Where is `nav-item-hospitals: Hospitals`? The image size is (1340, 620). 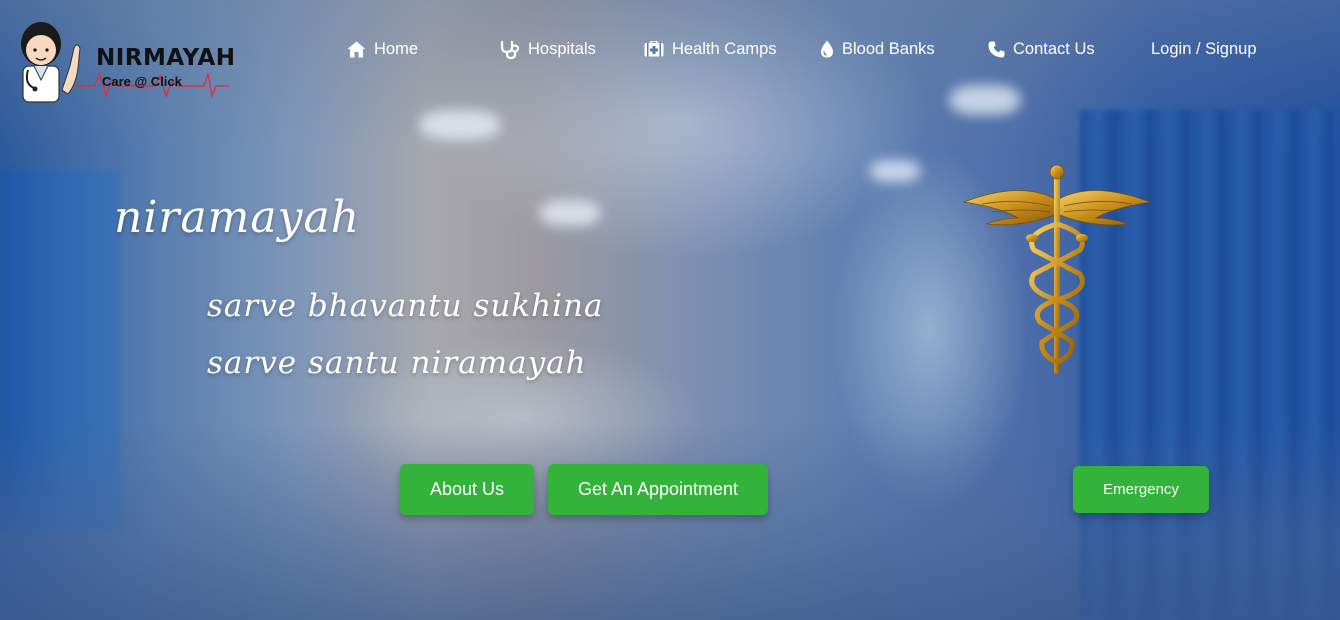
nav-item-hospitals: Hospitals is located at coordinates (548, 49).